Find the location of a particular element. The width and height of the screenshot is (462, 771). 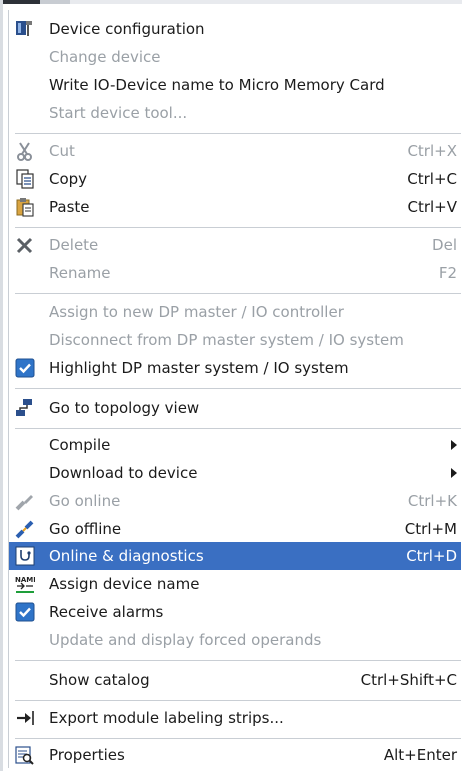

menu-item-label: Update and display forced operands is located at coordinates (185, 640).